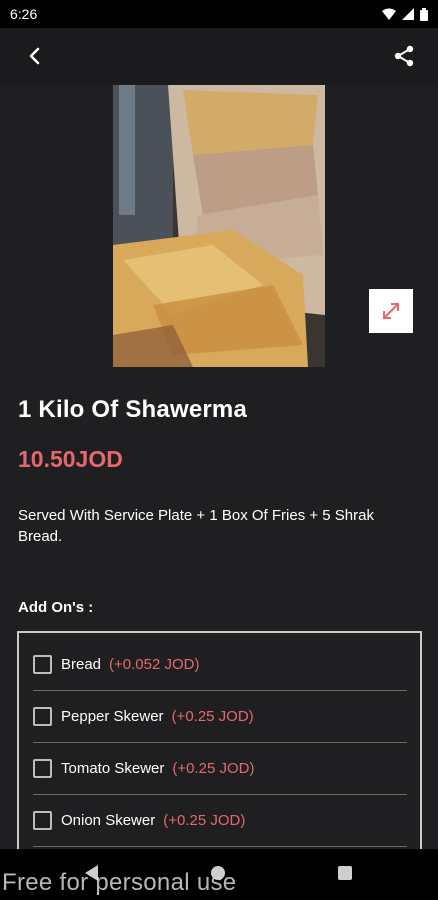 The image size is (438, 900). I want to click on share-icon, so click(404, 56).